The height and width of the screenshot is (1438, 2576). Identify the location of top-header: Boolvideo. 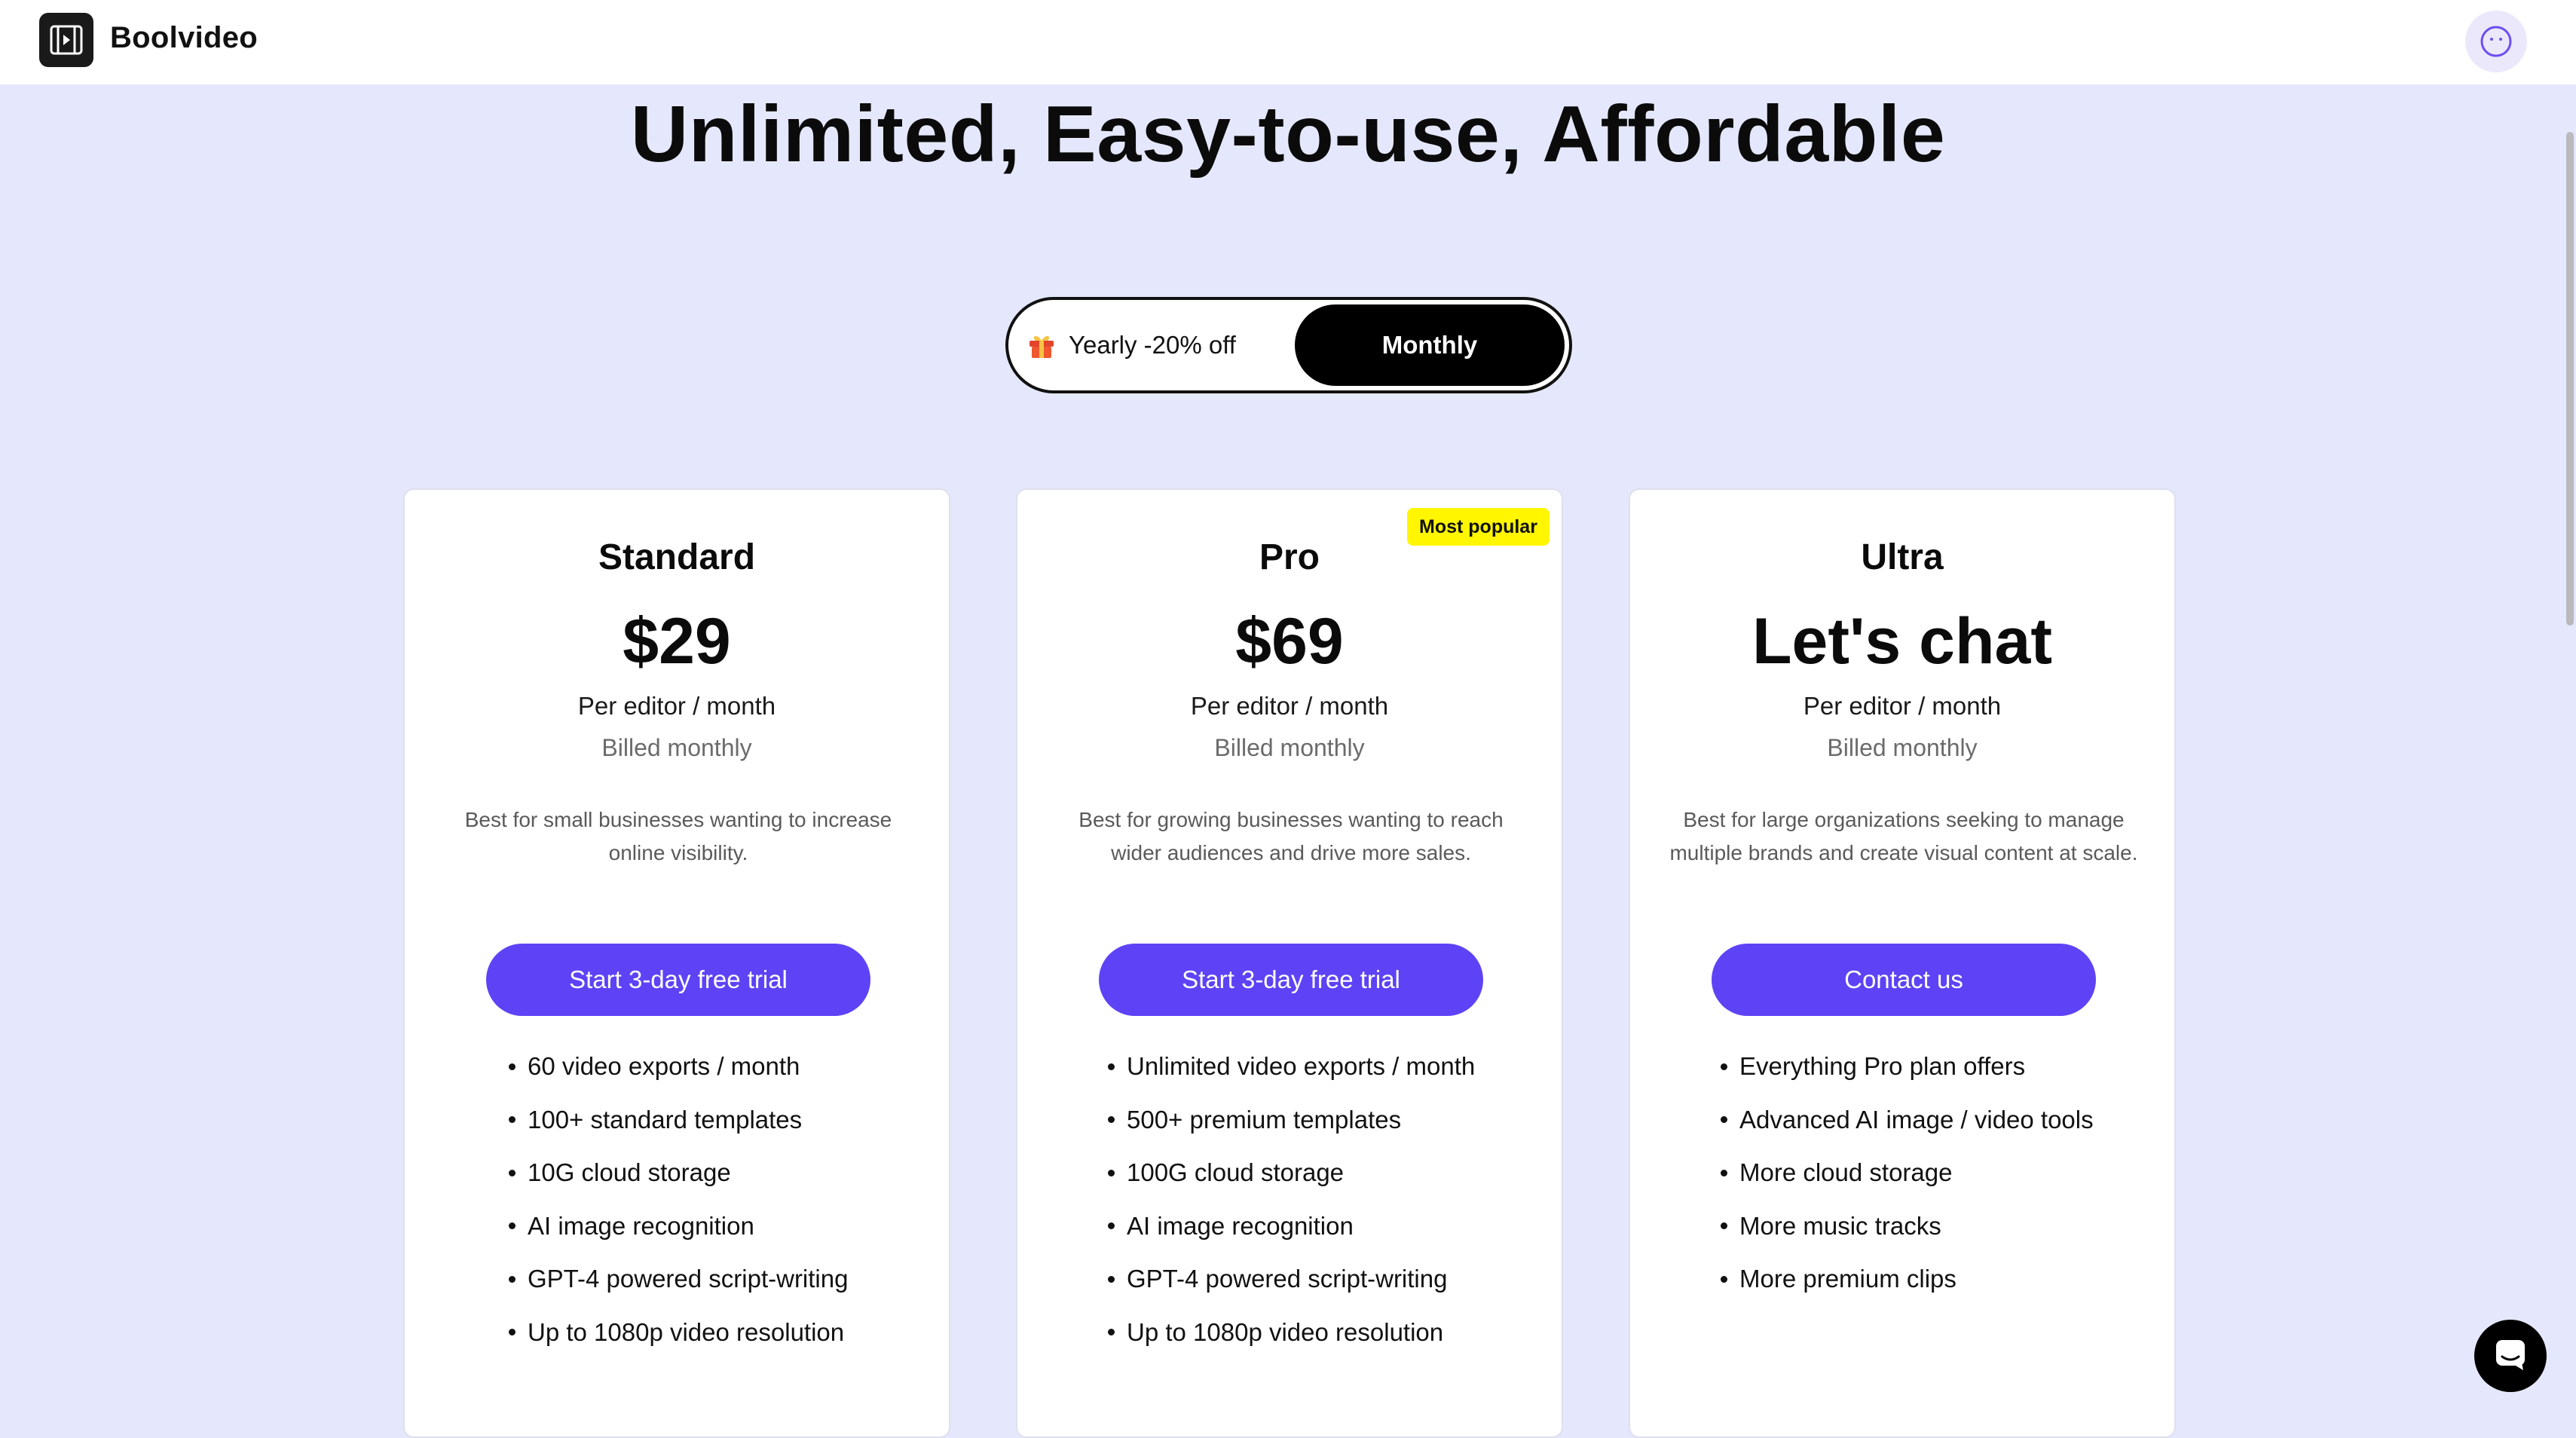
(1288, 42).